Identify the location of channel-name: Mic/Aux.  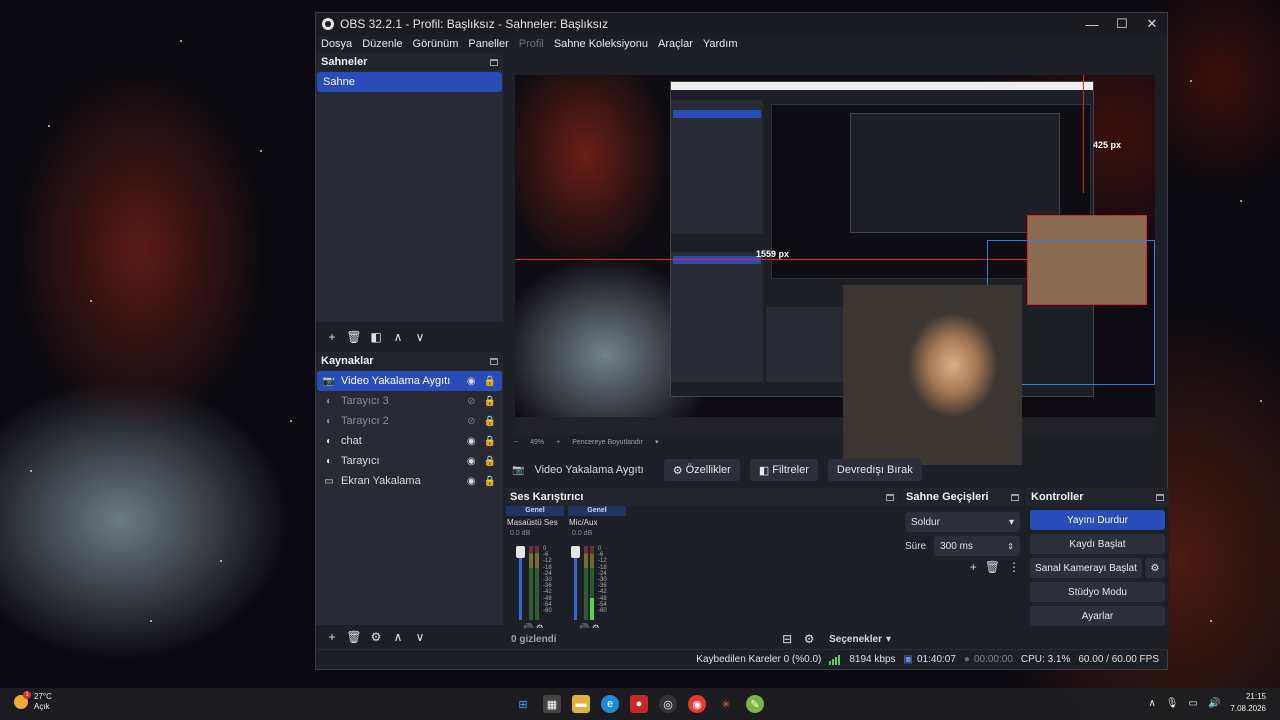
(597, 523).